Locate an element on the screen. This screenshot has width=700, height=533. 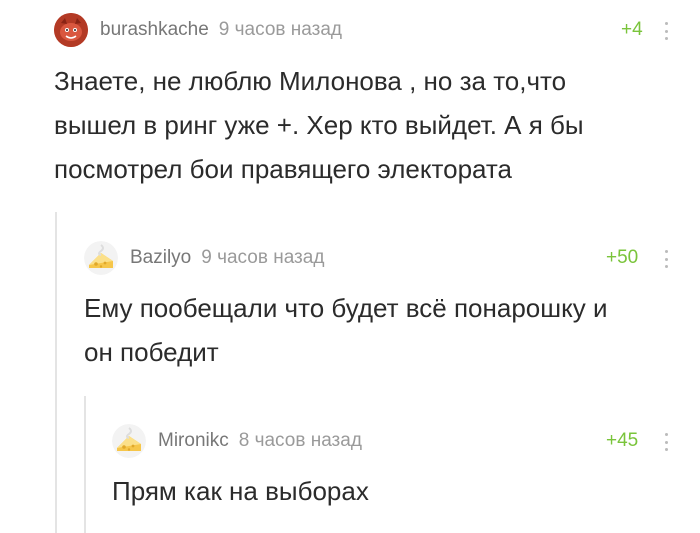
comment-header: Bazilyo 9 часов назад is located at coordinates (204, 258).